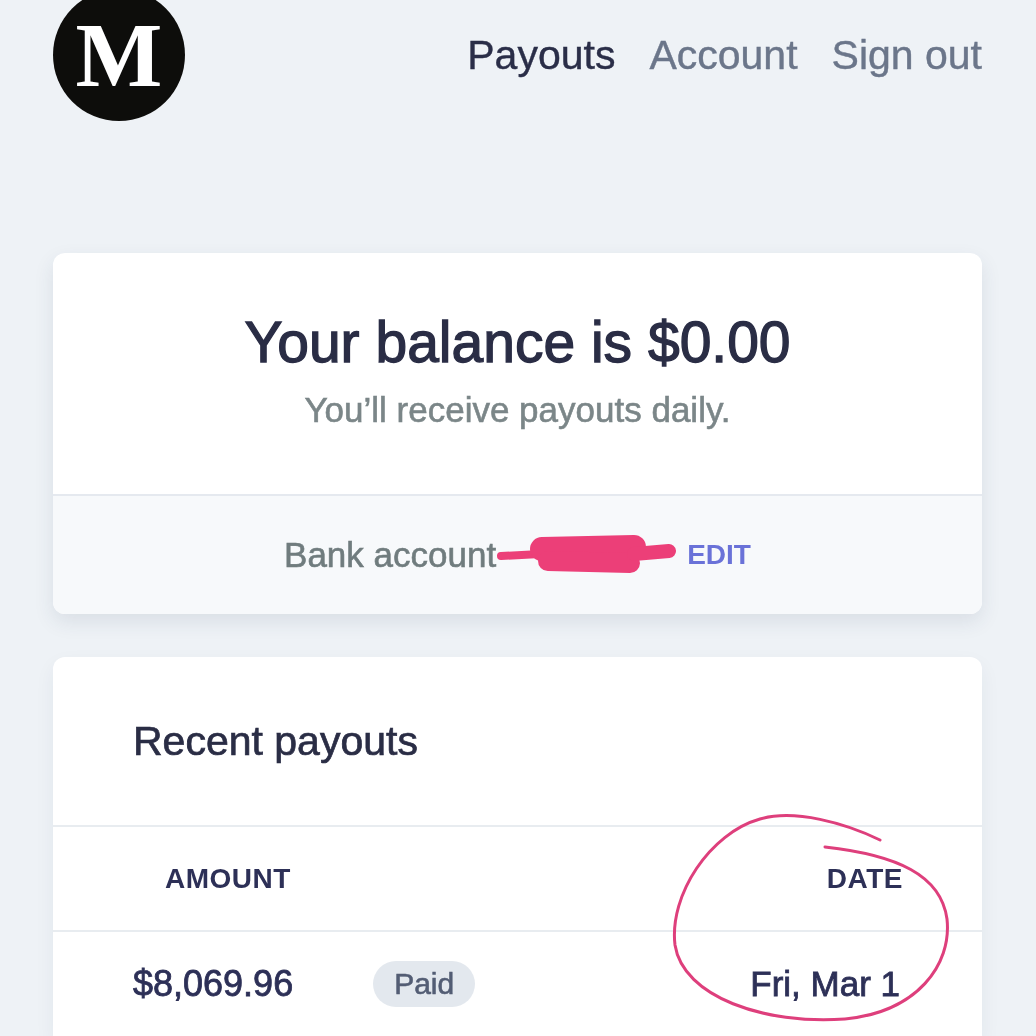 Image resolution: width=1036 pixels, height=1036 pixels. I want to click on balance-heading: Your balance is $0.00, so click(517, 342).